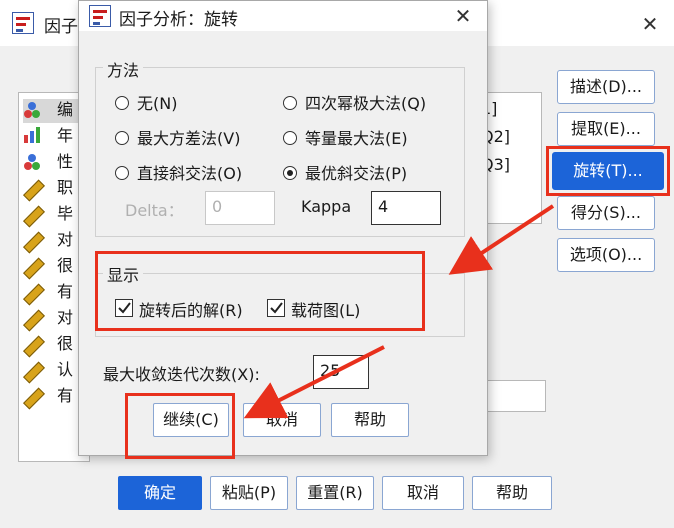 The height and width of the screenshot is (528, 674). I want to click on arrow-to-display-group, so click(501, 239).